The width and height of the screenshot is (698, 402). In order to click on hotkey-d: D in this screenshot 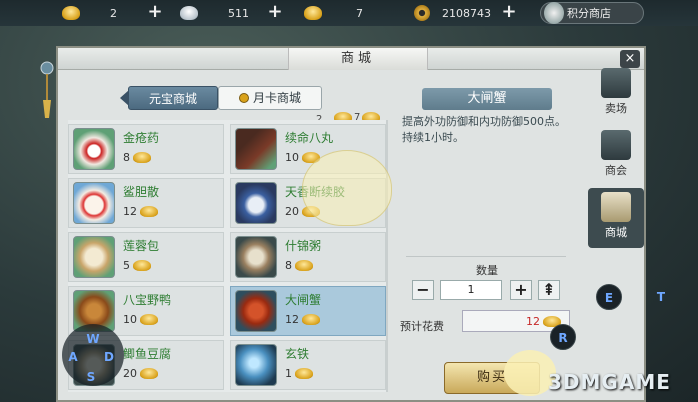, I will do `click(109, 357)`.